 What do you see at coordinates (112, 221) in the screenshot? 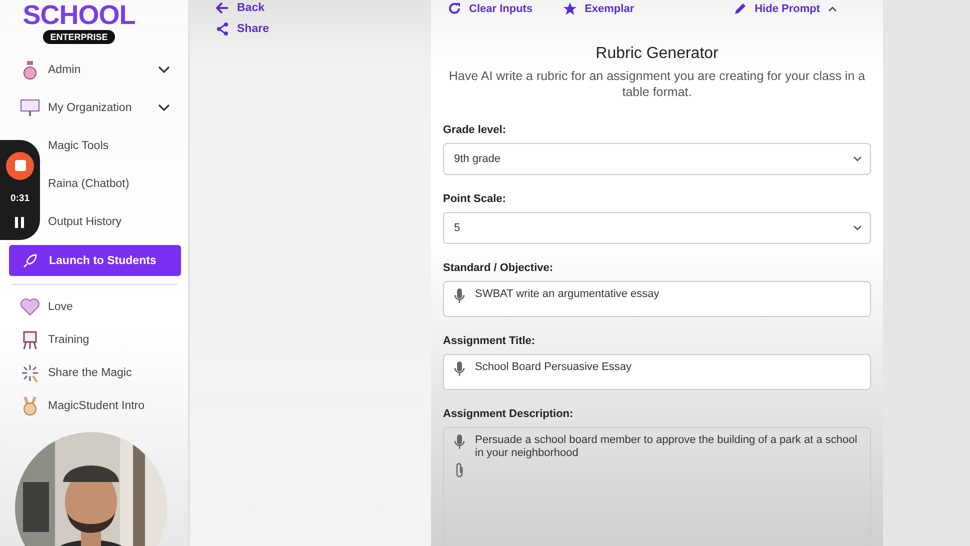
I see `sidebar-item: Output History` at bounding box center [112, 221].